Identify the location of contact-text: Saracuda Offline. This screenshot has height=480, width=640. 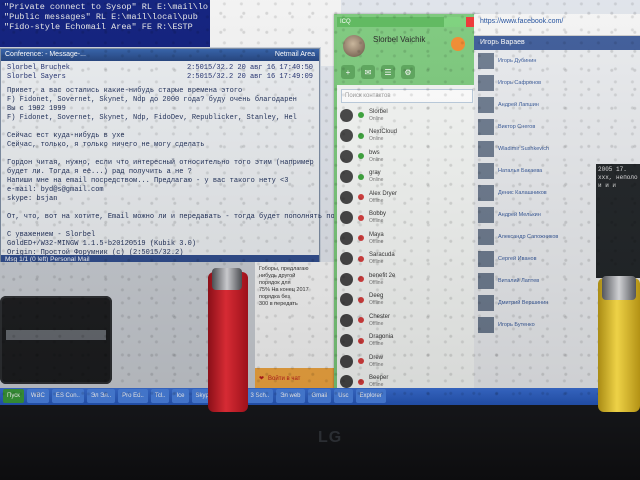
(382, 258).